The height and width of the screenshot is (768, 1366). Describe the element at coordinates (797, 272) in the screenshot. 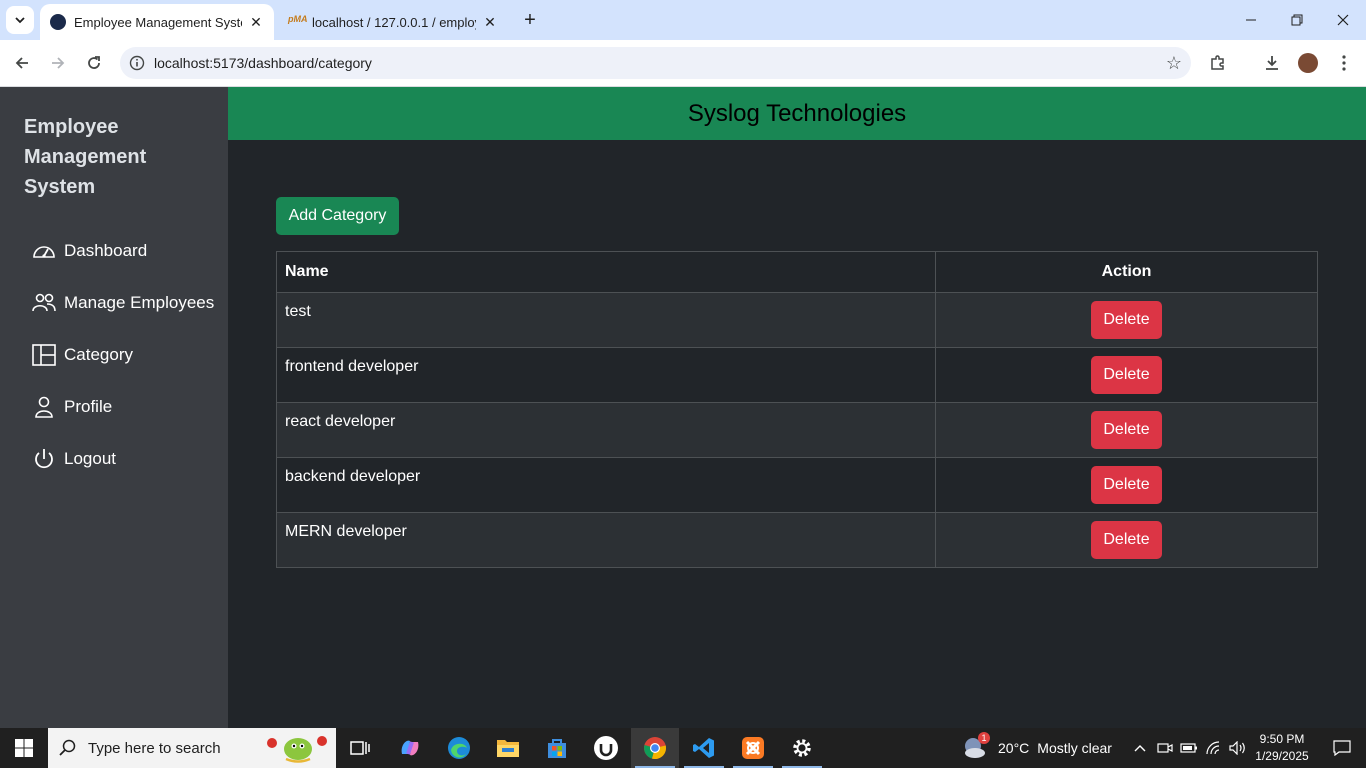

I see `table-header-row: Name Action` at that location.